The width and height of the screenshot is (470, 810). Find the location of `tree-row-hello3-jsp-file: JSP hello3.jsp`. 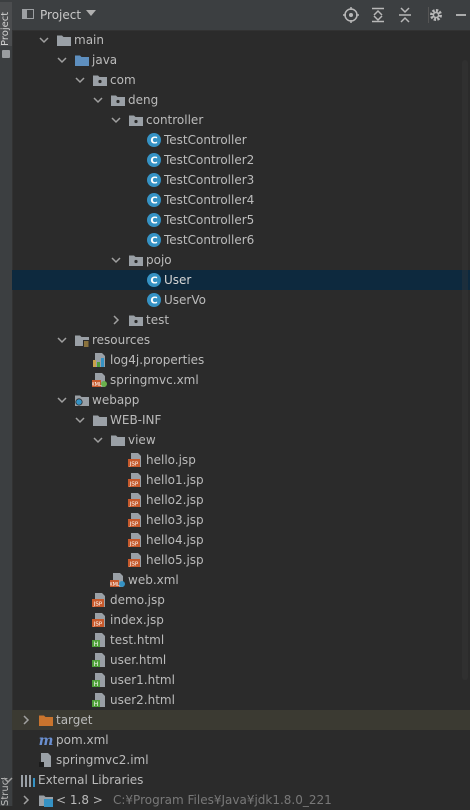

tree-row-hello3-jsp-file: JSP hello3.jsp is located at coordinates (241, 520).